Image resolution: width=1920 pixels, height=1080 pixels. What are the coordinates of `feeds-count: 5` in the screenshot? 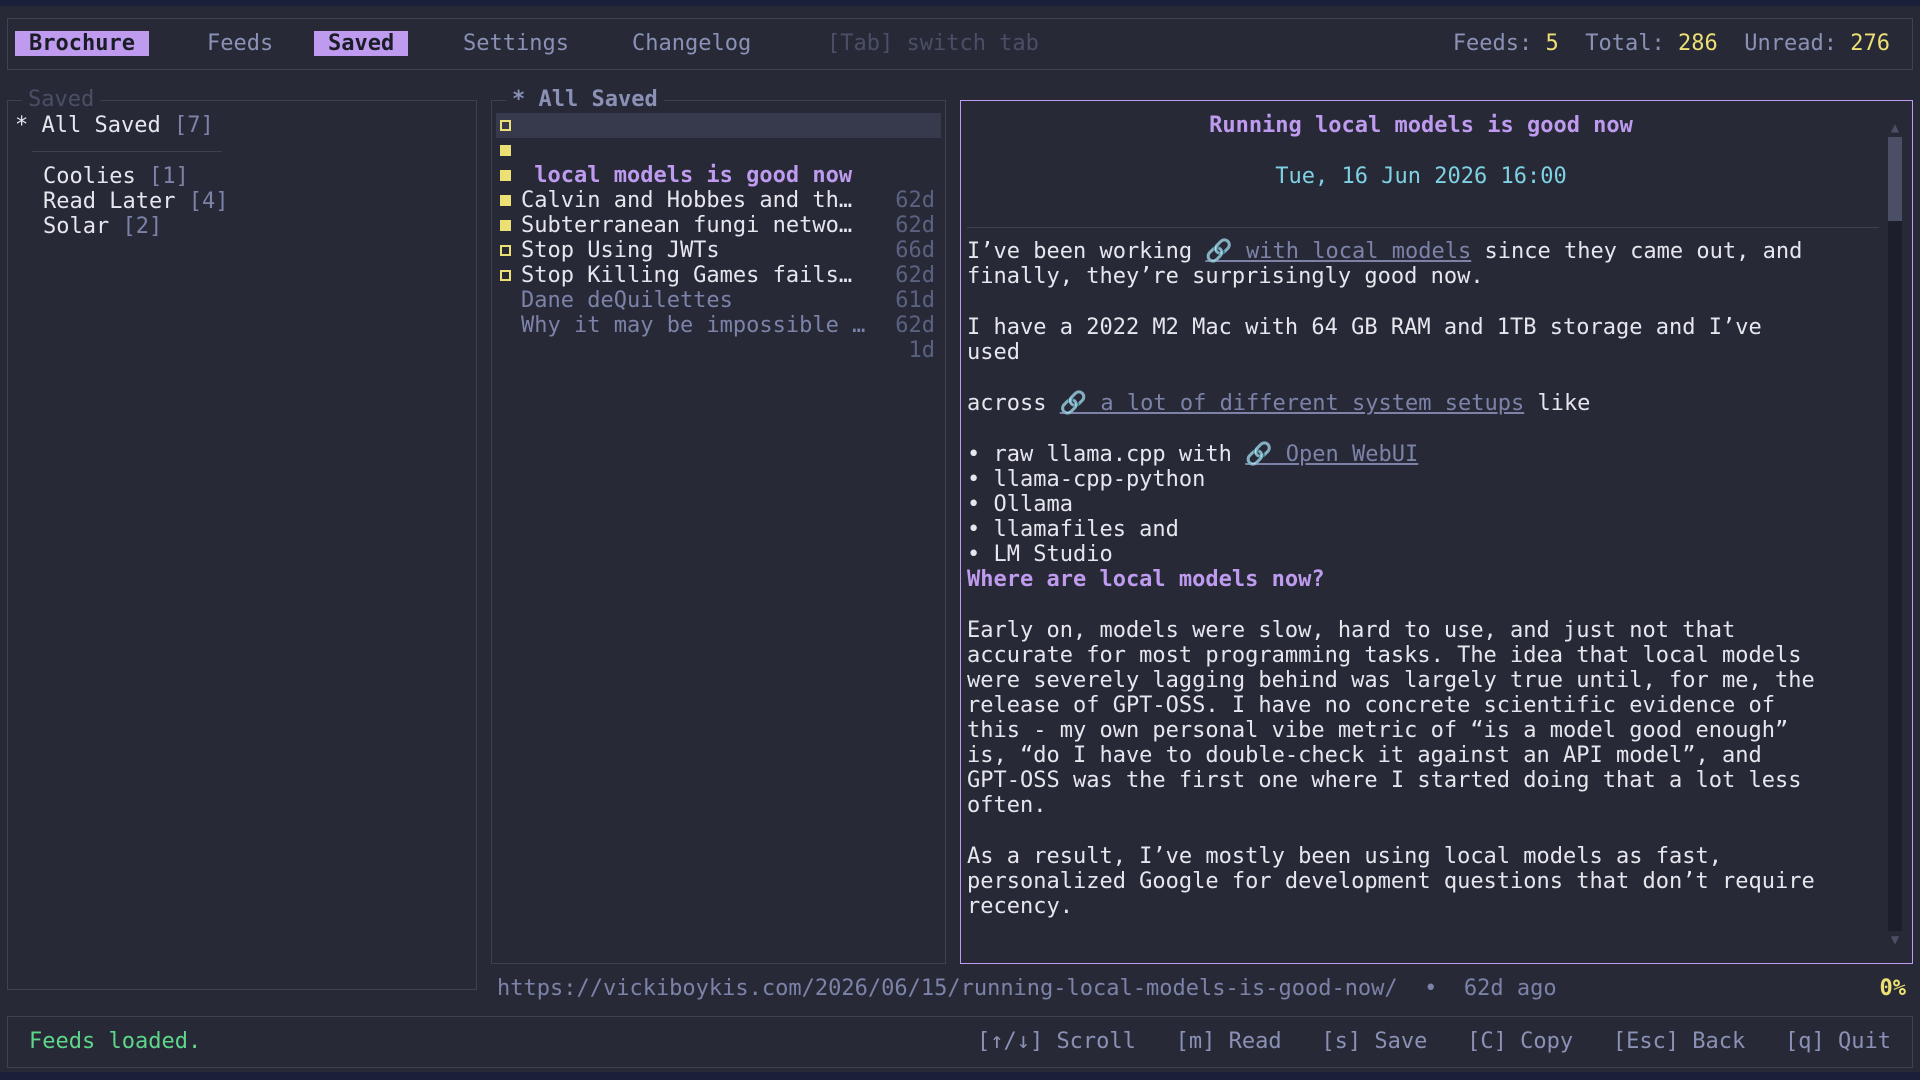 It's located at (1552, 43).